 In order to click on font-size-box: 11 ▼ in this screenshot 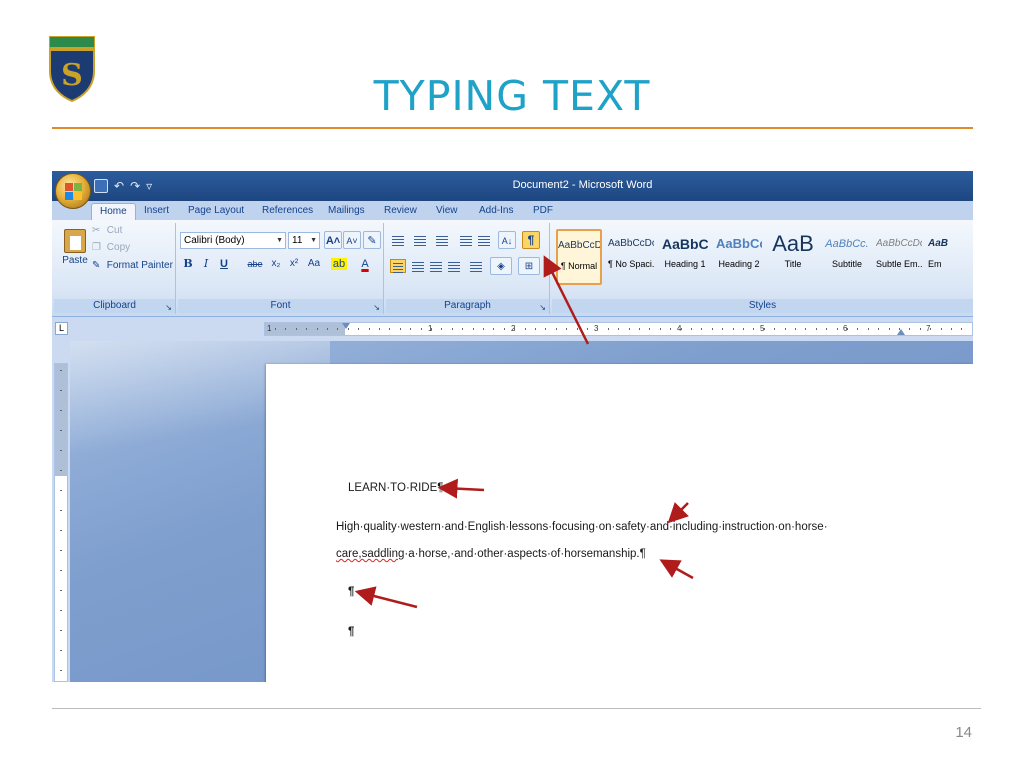, I will do `click(304, 240)`.